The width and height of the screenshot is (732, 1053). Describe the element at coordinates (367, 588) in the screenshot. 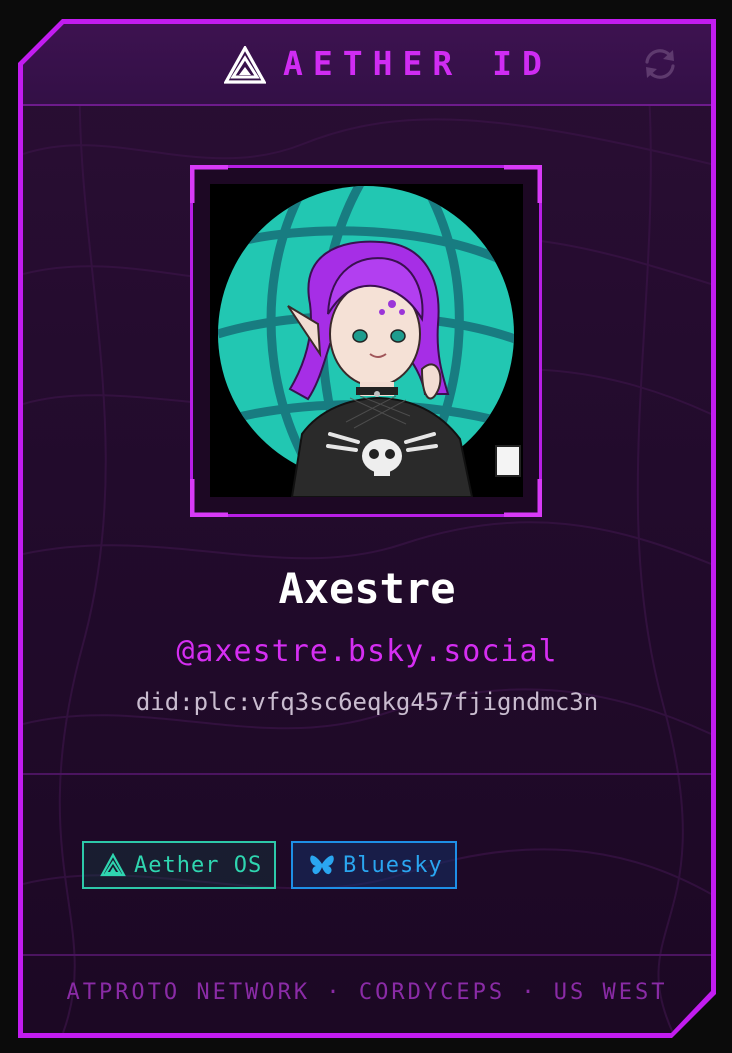

I see `display-name: Axestre` at that location.